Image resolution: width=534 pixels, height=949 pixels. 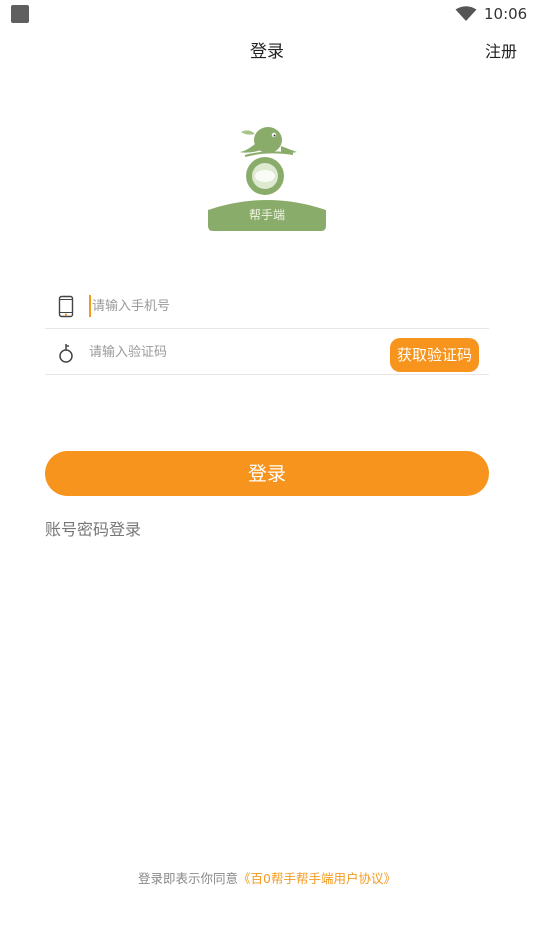 What do you see at coordinates (267, 215) in the screenshot?
I see `svg-text: 帮手端` at bounding box center [267, 215].